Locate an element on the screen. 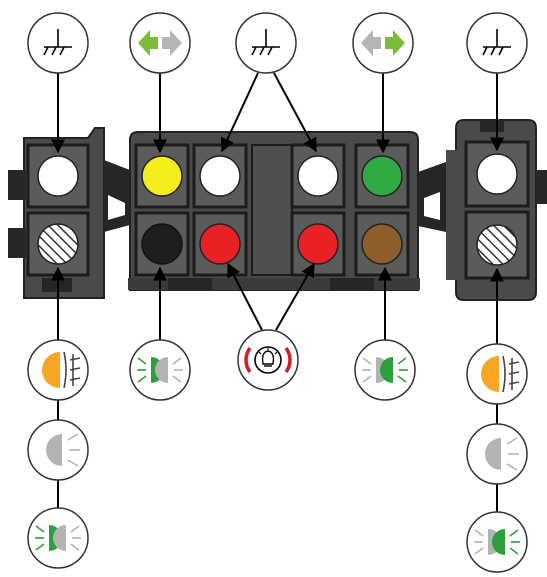 This screenshot has width=547, height=577. pin-c2-white is located at coordinates (220, 176).